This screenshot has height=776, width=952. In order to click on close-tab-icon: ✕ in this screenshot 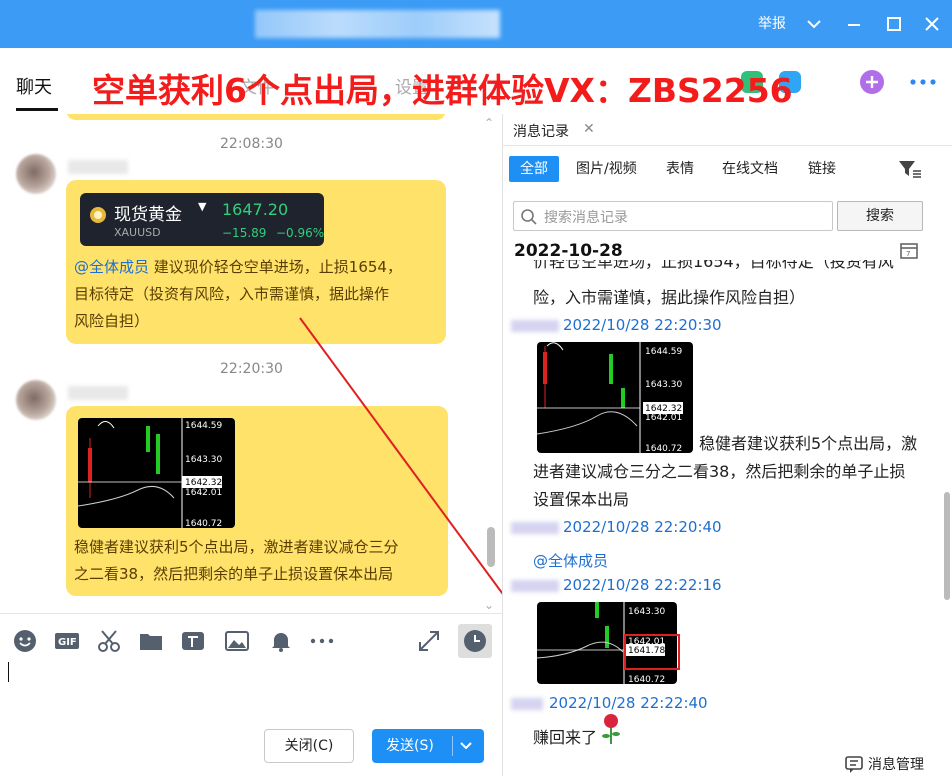, I will do `click(589, 129)`.